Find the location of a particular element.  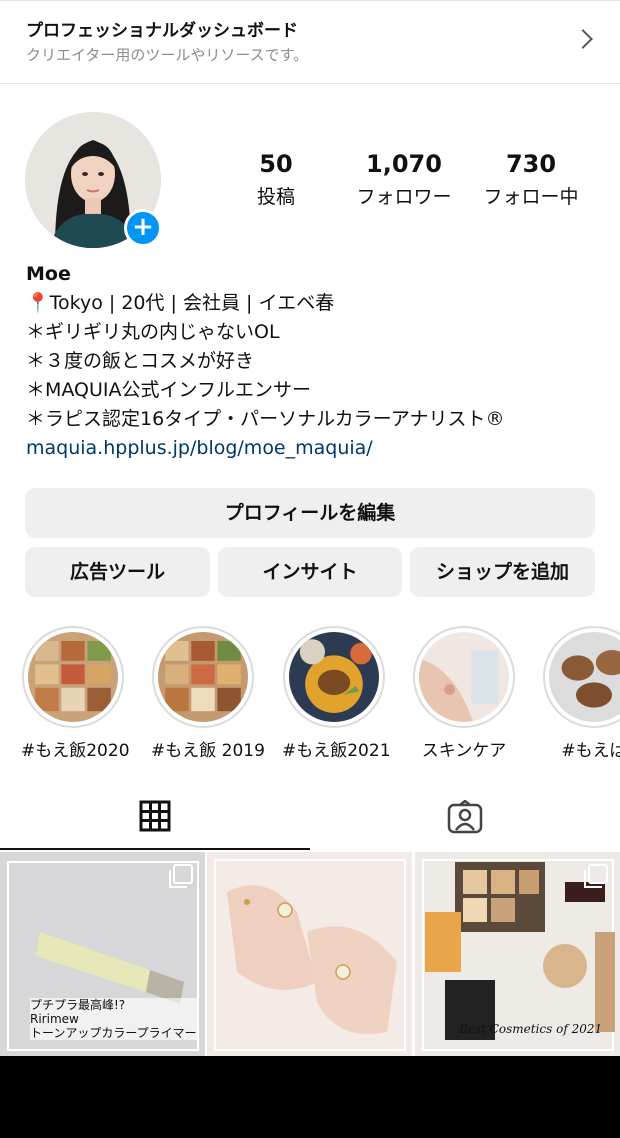

followers-count: 1,070 is located at coordinates (404, 164).